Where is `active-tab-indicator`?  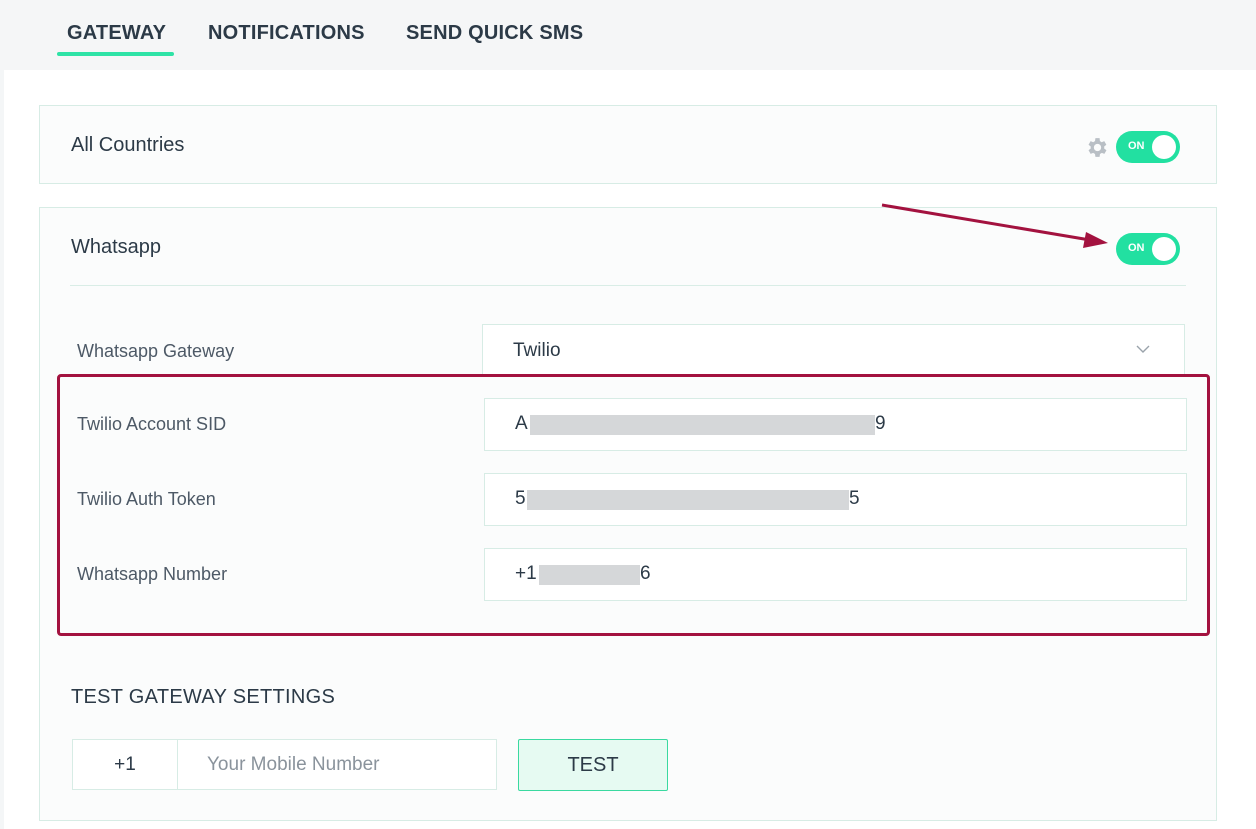
active-tab-indicator is located at coordinates (115, 54).